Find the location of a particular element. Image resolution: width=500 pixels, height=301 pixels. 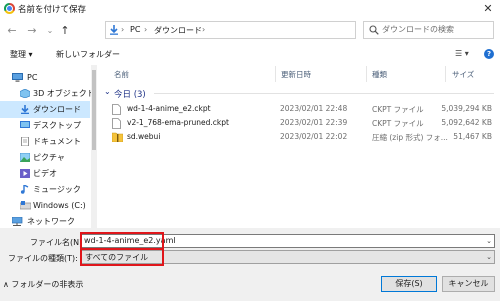

group-header-today: 今日 (3) is located at coordinates (130, 94).